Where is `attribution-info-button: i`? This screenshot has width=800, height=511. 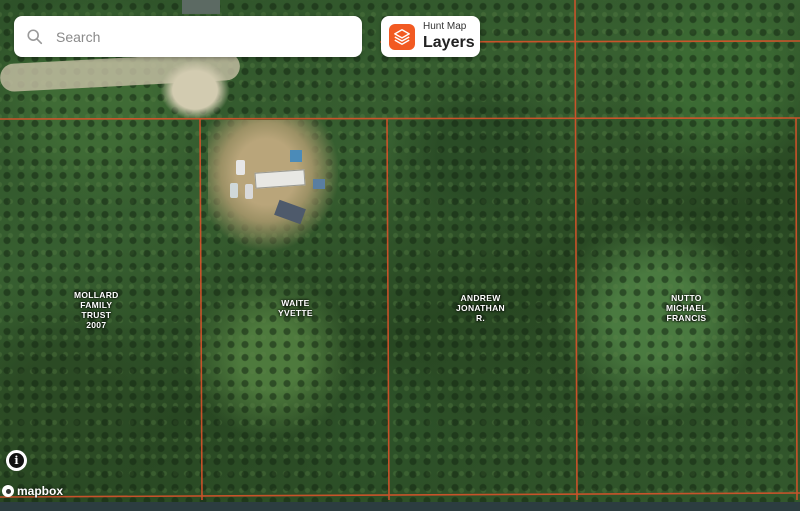 attribution-info-button: i is located at coordinates (16, 460).